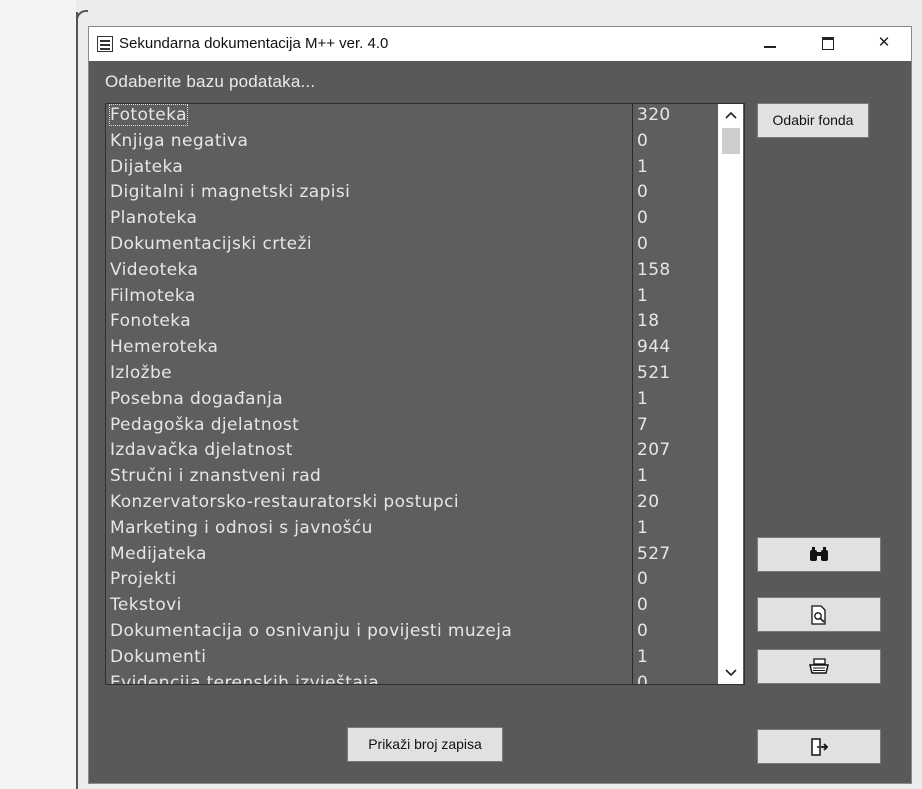  What do you see at coordinates (216, 476) in the screenshot?
I see `list-item-name: Stručni i znanstveni rad` at bounding box center [216, 476].